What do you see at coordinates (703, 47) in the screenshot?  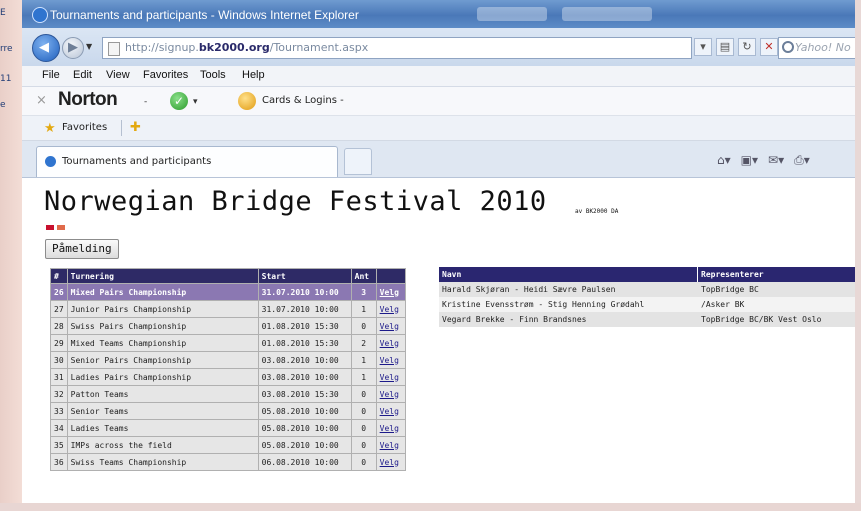 I see `address-dropdown-icon: ▾` at bounding box center [703, 47].